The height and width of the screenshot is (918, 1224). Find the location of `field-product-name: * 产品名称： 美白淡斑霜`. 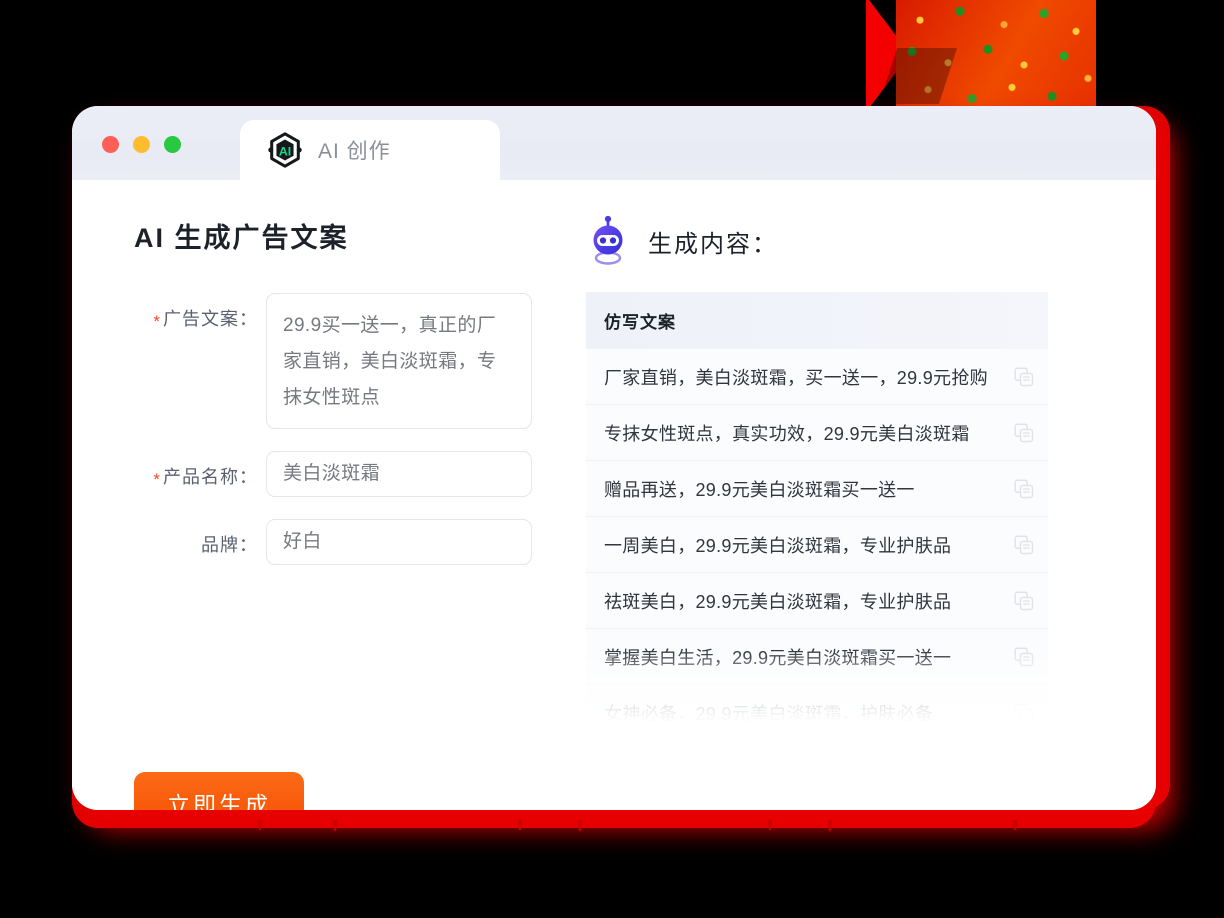

field-product-name: * 产品名称： 美白淡斑霜 is located at coordinates (357, 474).